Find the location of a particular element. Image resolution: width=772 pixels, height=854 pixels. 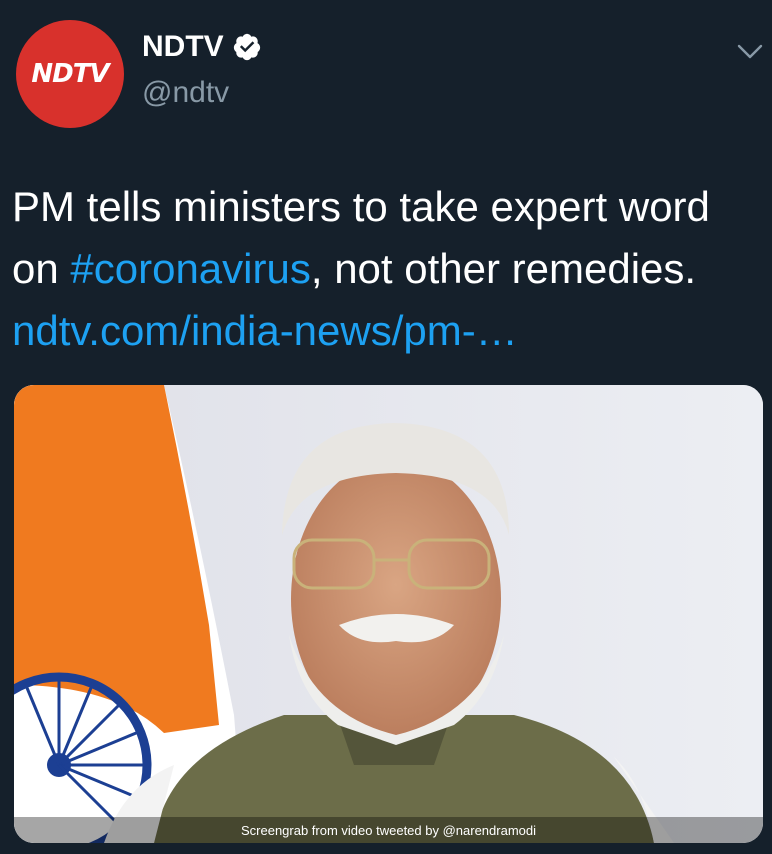

account-handle: @ndtv is located at coordinates (185, 93).